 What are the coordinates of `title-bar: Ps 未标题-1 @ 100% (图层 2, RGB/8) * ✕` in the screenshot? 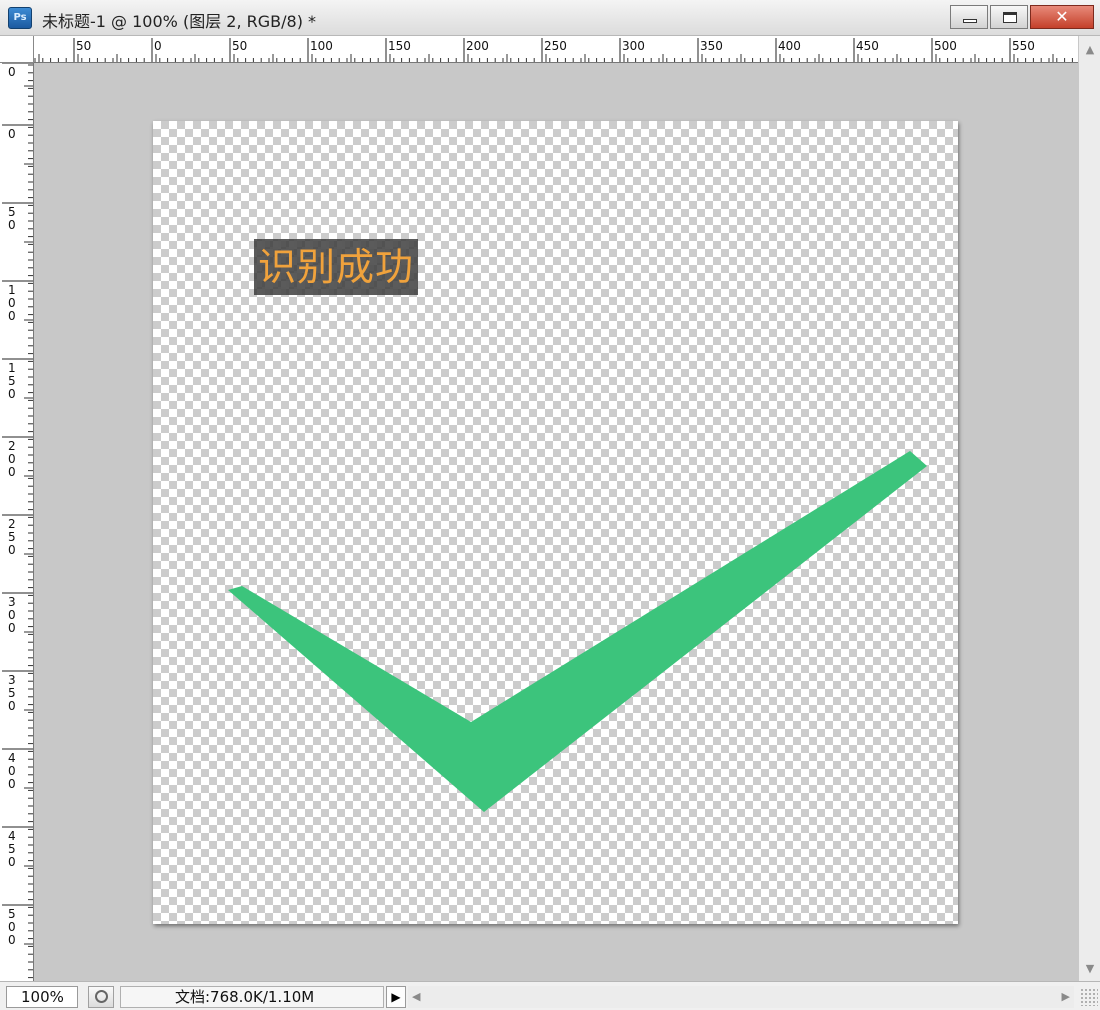 It's located at (550, 18).